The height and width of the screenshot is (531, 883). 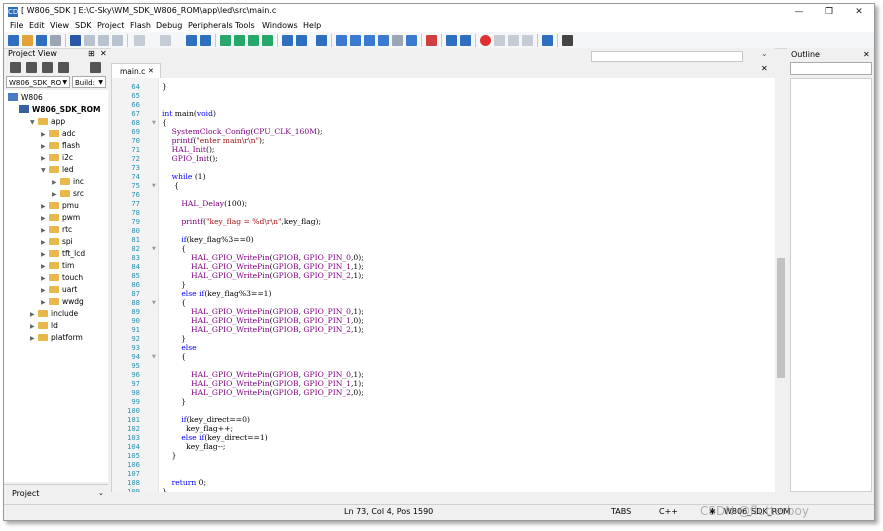 What do you see at coordinates (859, 12) in the screenshot?
I see `close-window-button: ✕` at bounding box center [859, 12].